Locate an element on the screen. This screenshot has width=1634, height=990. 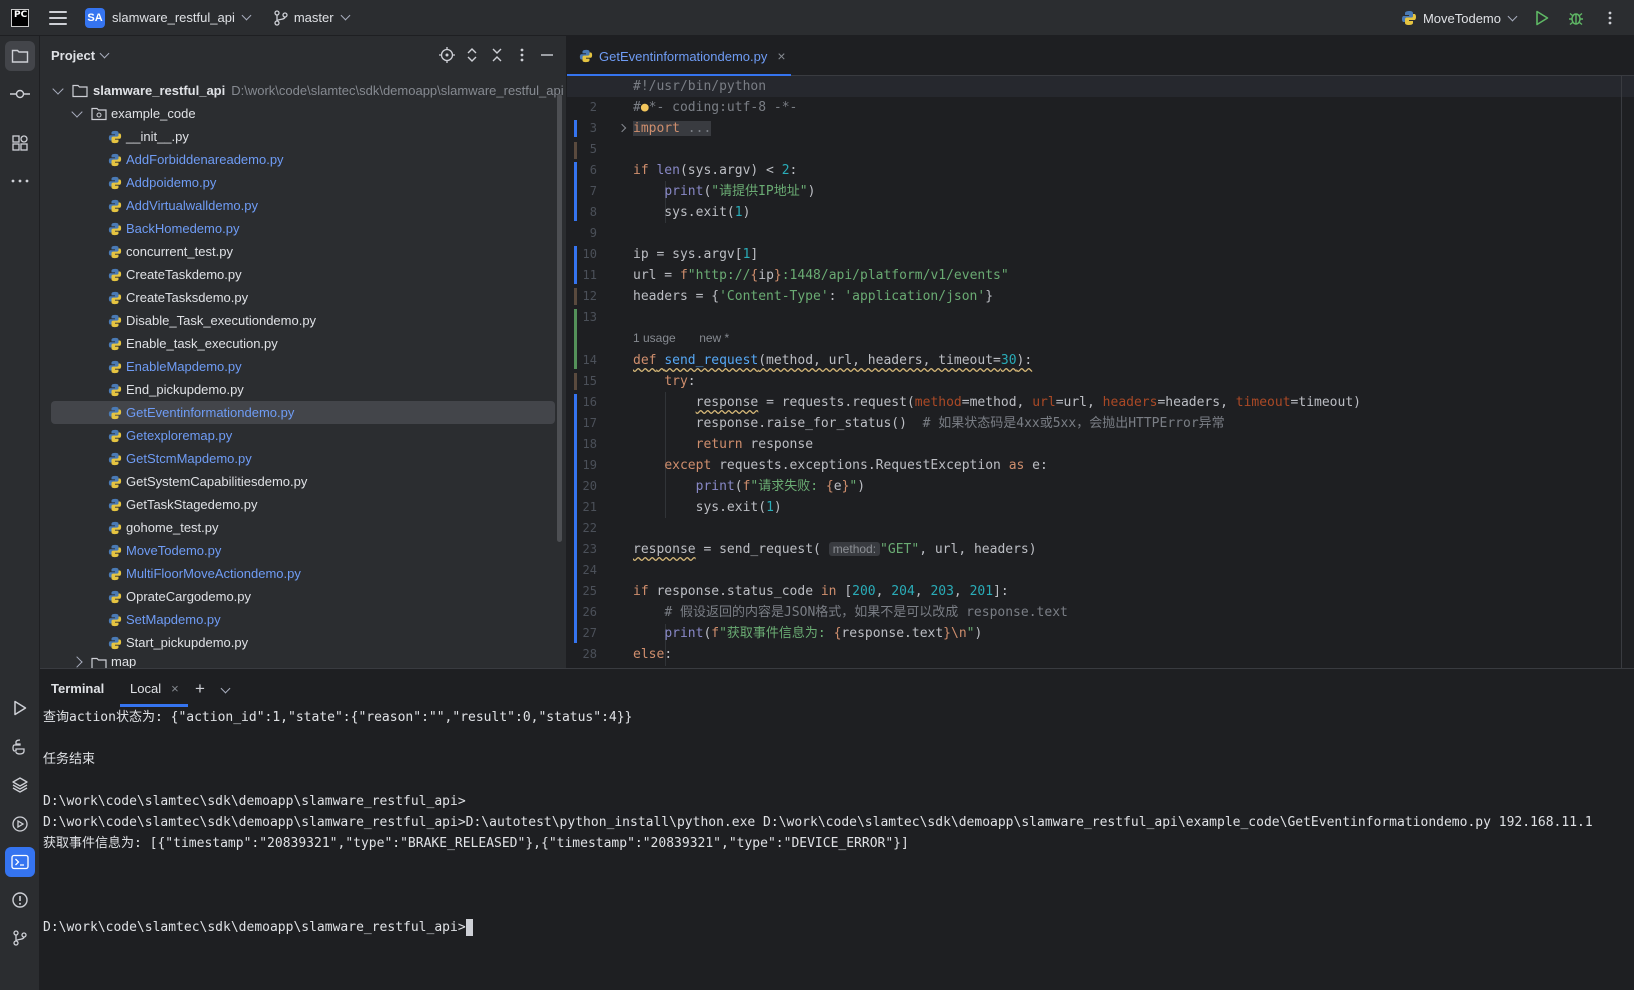
editor-scrollbar is located at coordinates (1621, 372).